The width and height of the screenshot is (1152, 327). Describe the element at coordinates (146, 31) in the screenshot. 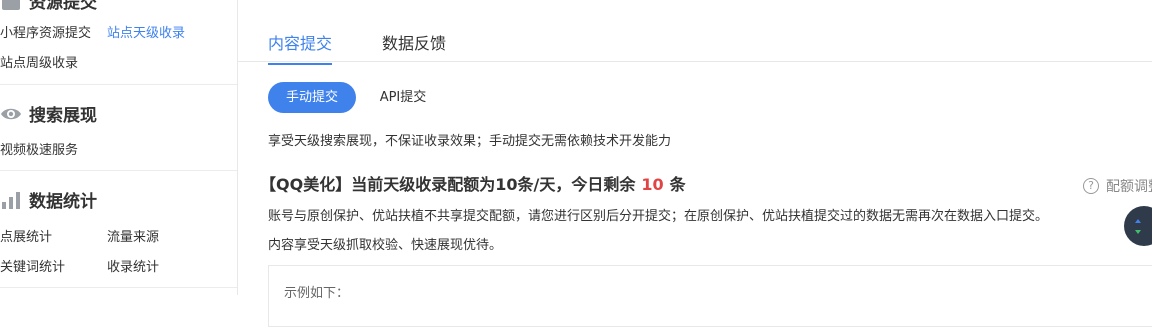

I see `sidebar-item-daily-index: 站点天级收录` at that location.